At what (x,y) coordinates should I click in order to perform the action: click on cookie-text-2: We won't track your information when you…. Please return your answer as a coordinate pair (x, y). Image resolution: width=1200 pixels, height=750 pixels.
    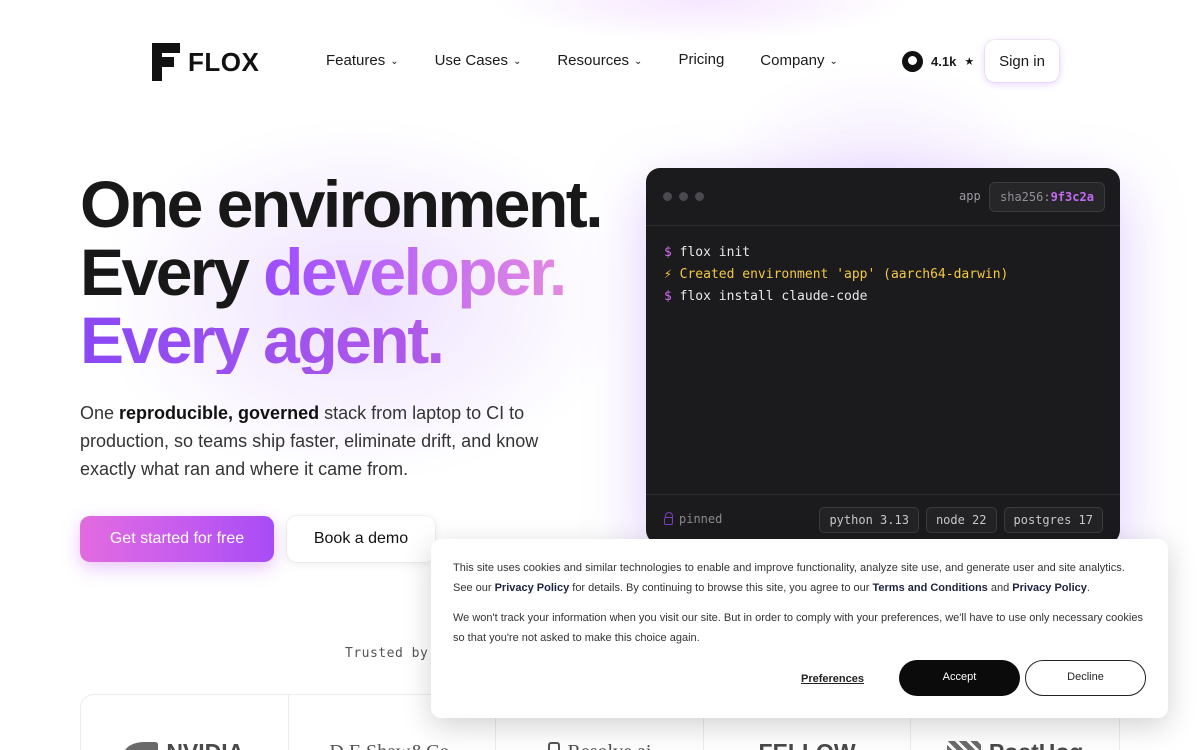
    Looking at the image, I should click on (798, 628).